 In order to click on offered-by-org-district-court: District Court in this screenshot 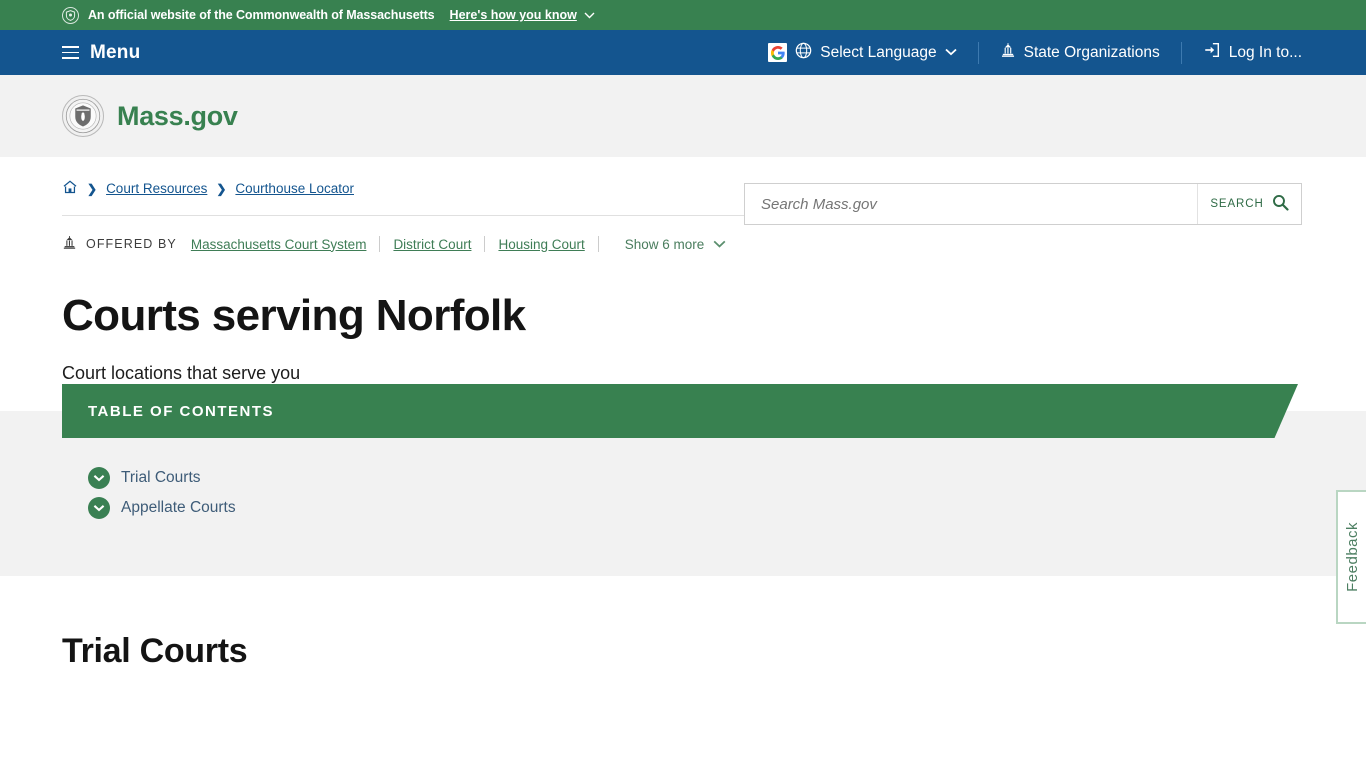, I will do `click(432, 244)`.